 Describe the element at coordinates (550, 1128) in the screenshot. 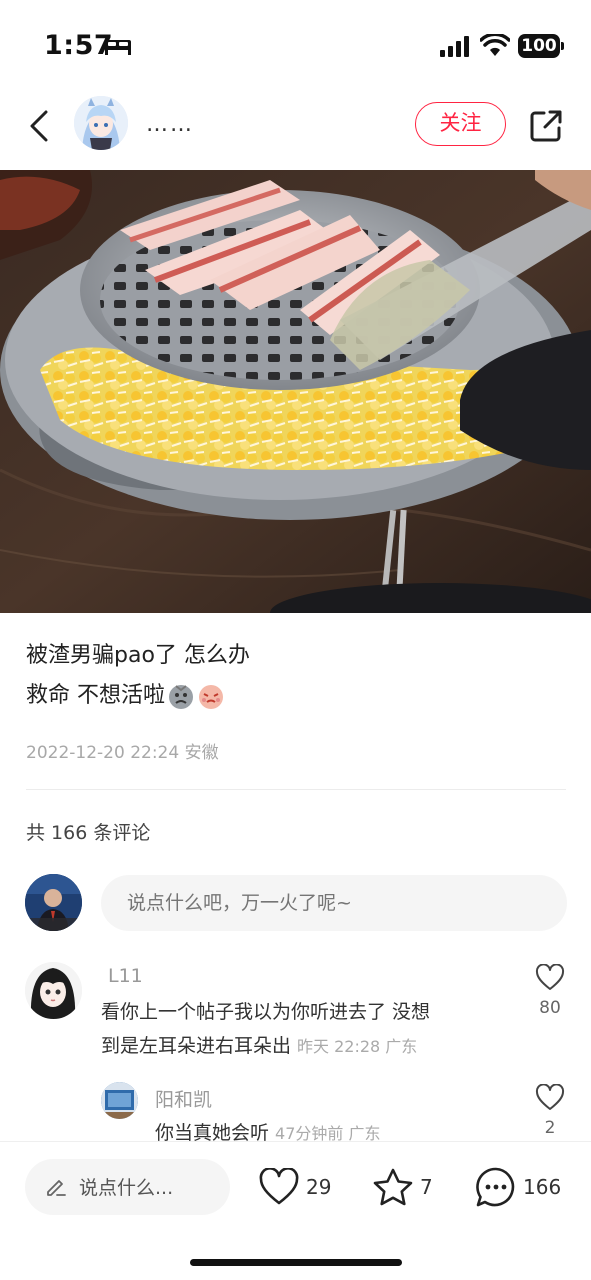

I see `comment-like-count: 2` at that location.